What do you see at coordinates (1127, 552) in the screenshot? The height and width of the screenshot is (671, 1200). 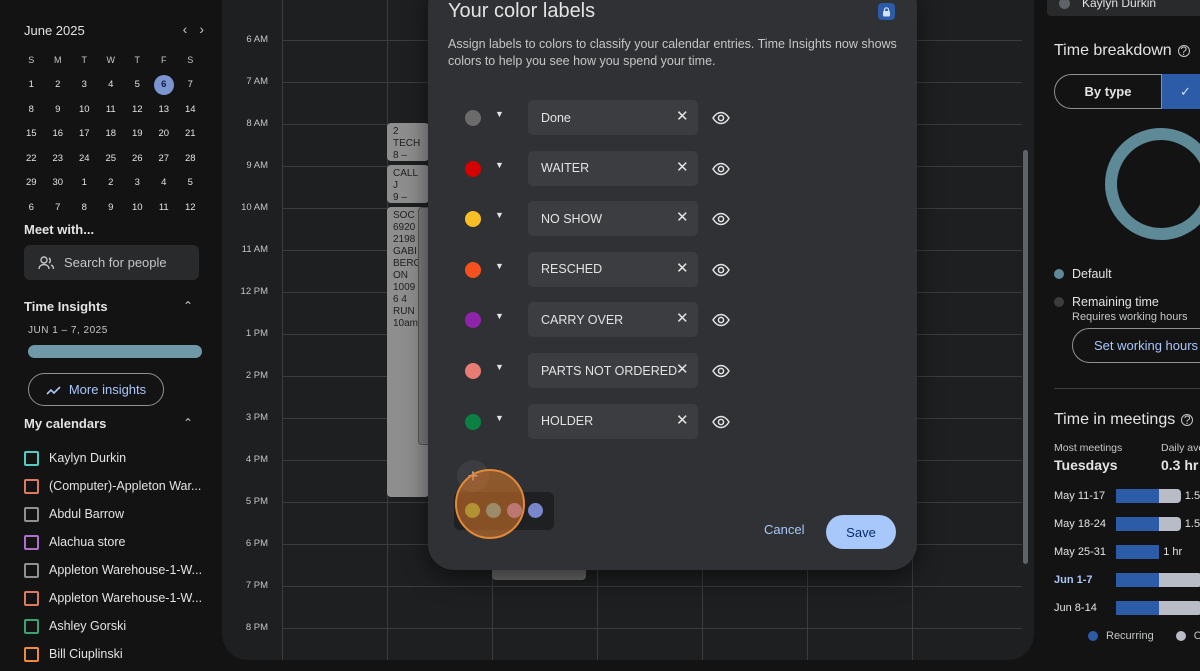 I see `week-bar-row: May 25-31 1 hr` at bounding box center [1127, 552].